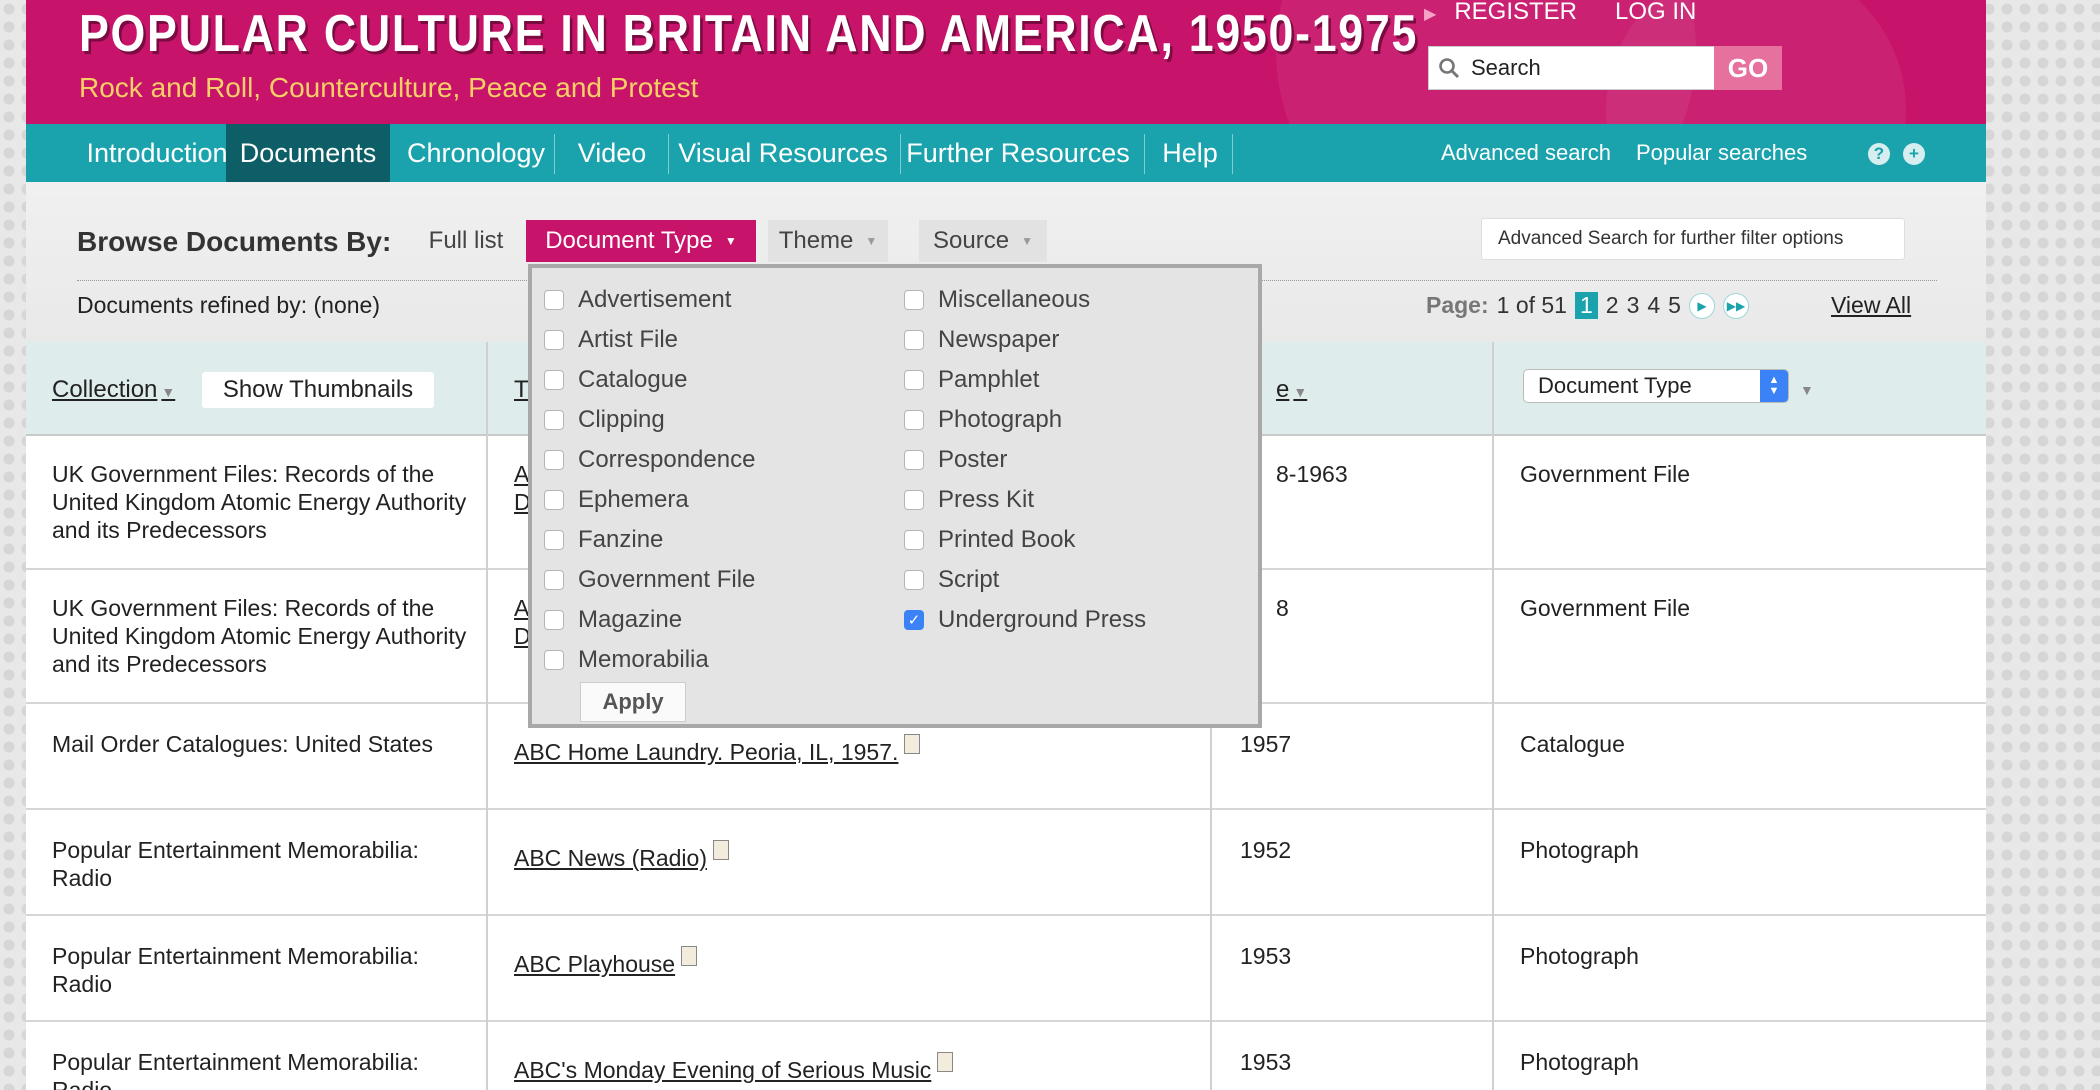 Image resolution: width=2100 pixels, height=1090 pixels. I want to click on checkbox-checked: ✓, so click(914, 620).